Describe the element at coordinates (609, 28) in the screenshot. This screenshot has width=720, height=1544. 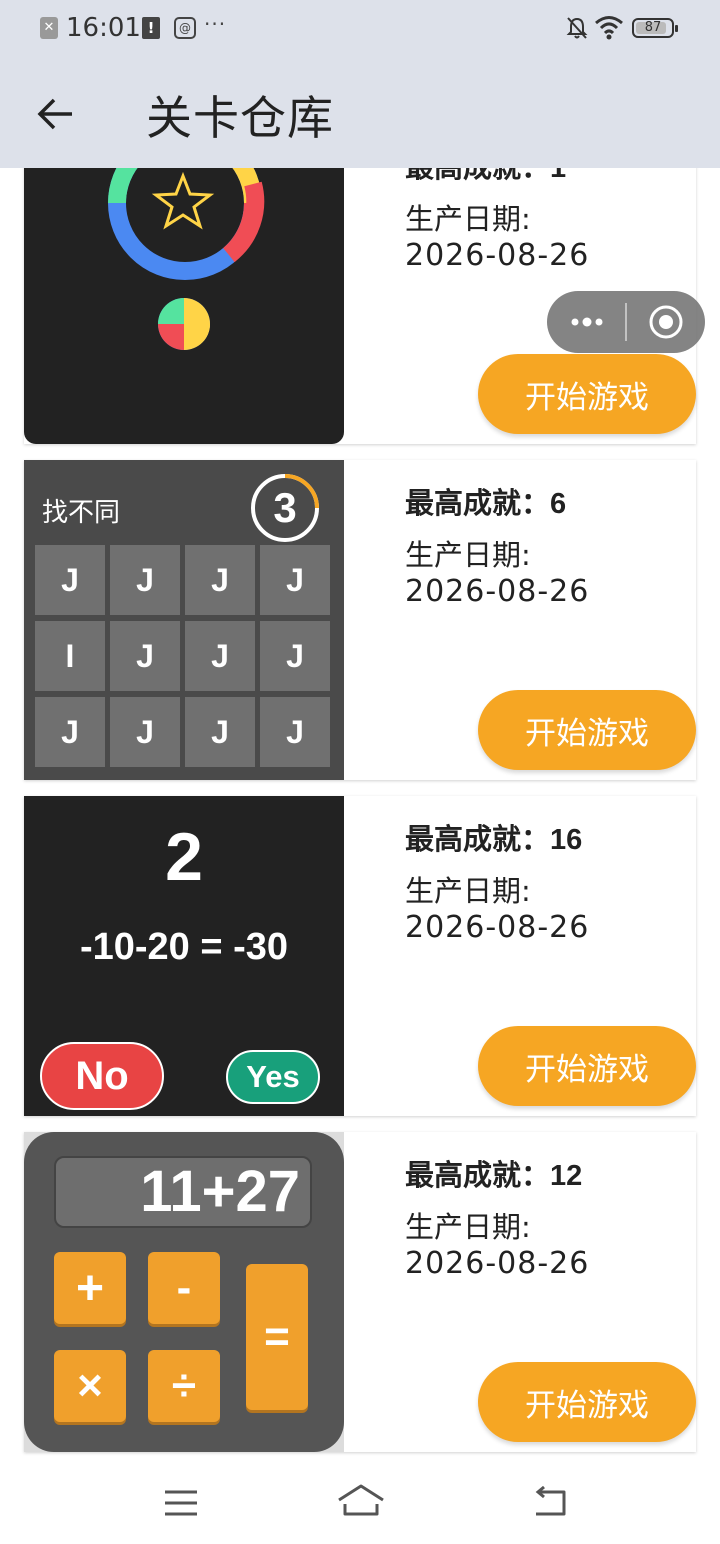
I see `wifi-icon` at that location.